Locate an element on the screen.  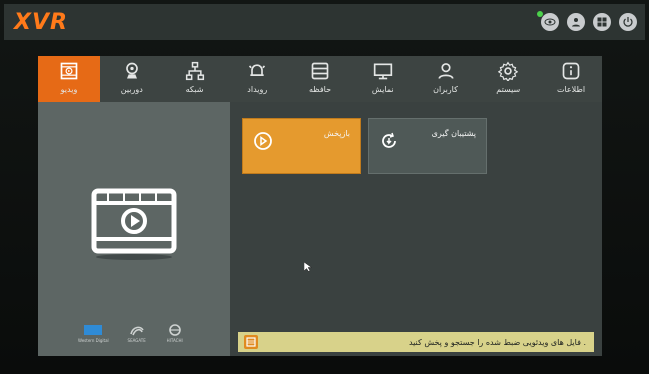
hint-icon is located at coordinates (251, 342).